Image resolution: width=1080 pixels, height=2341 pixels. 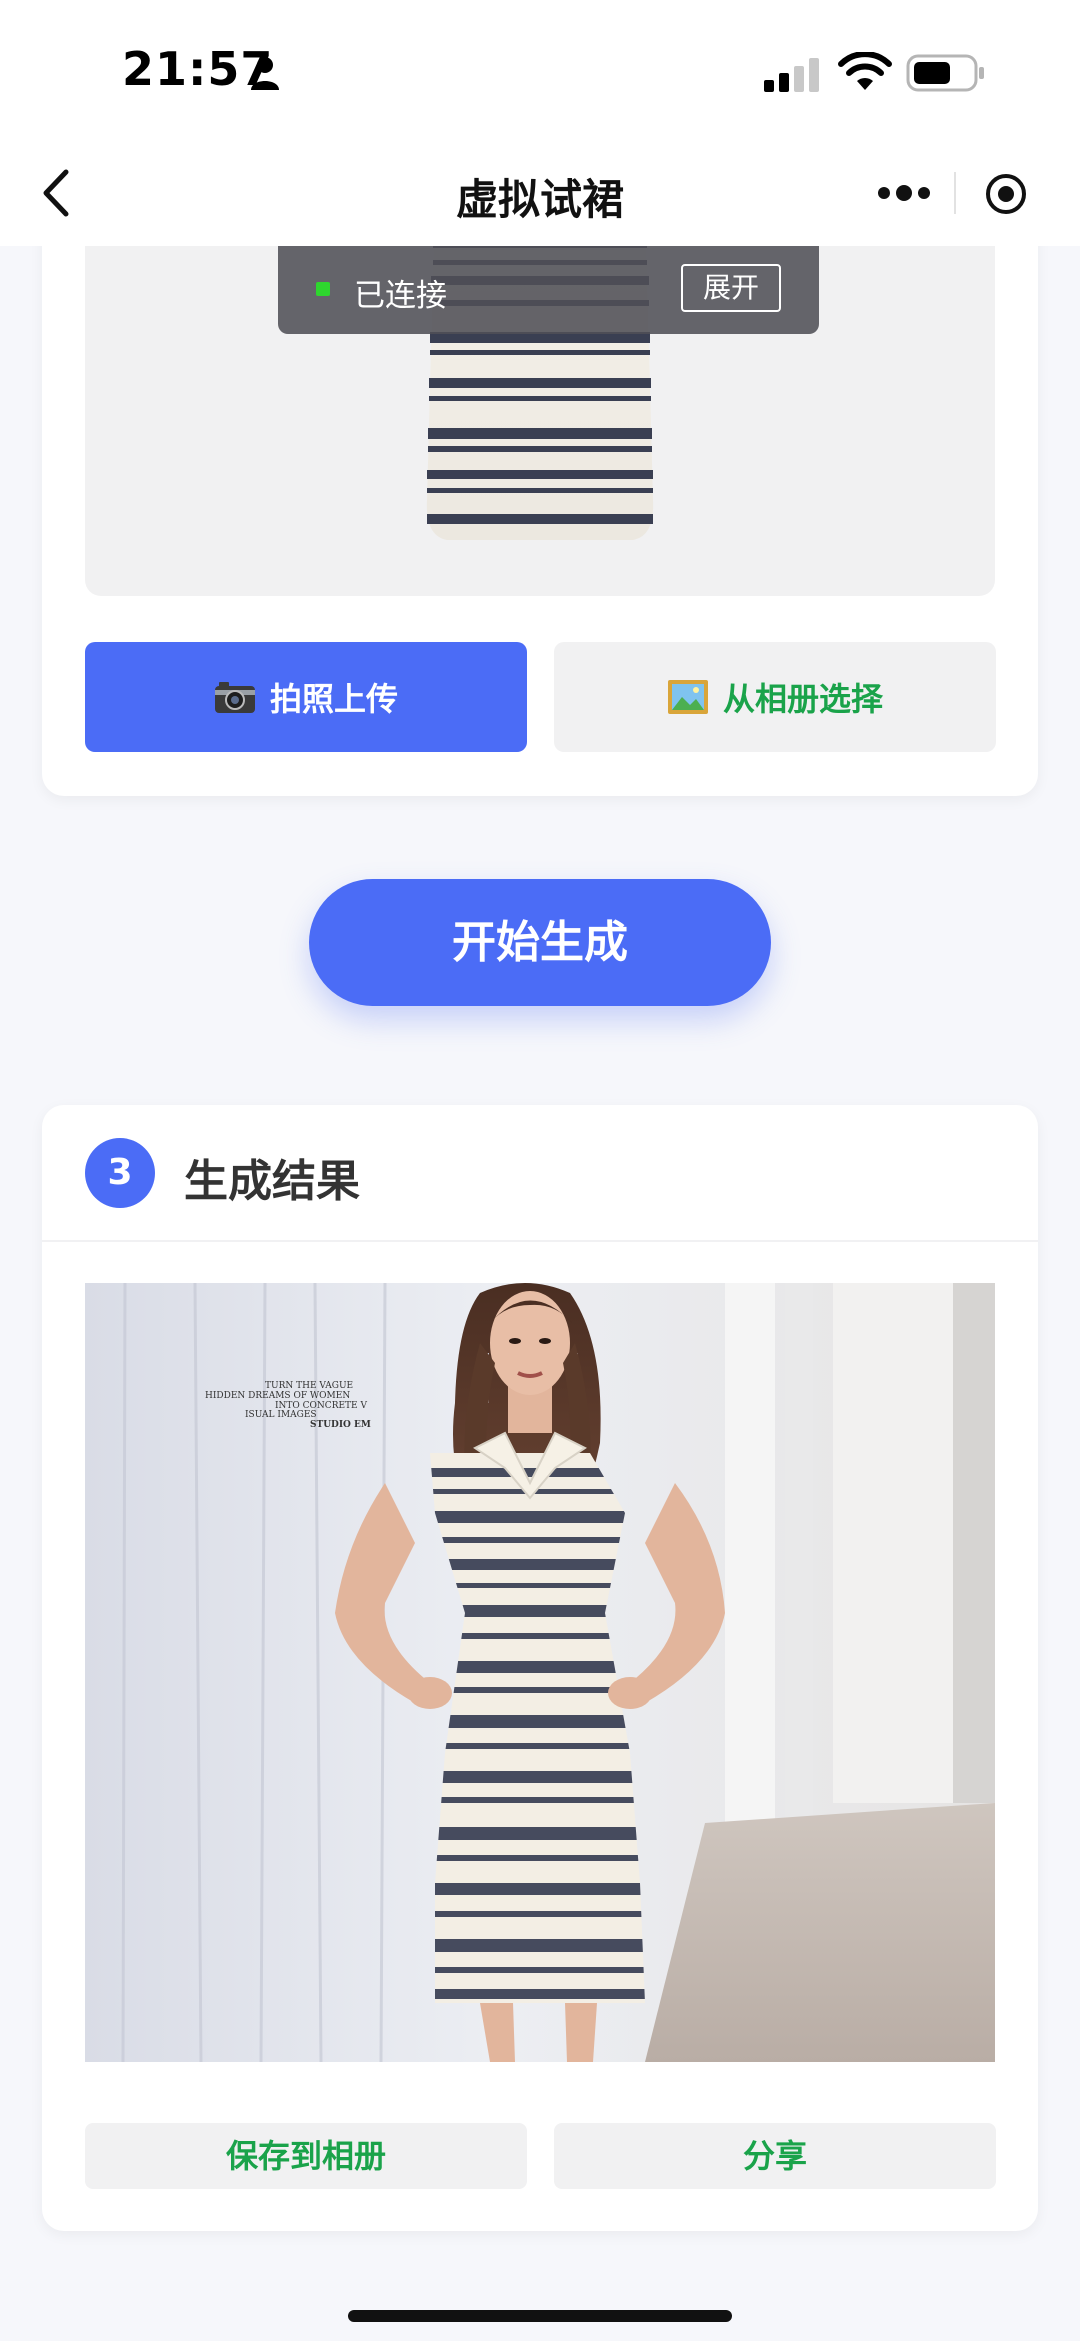 What do you see at coordinates (775, 2156) in the screenshot?
I see `share-button: 分享` at bounding box center [775, 2156].